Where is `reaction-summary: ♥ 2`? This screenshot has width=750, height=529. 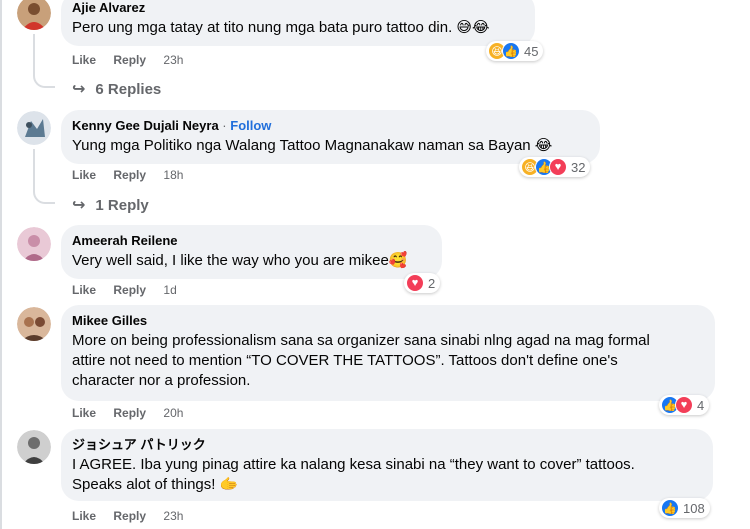 reaction-summary: ♥ 2 is located at coordinates (422, 283).